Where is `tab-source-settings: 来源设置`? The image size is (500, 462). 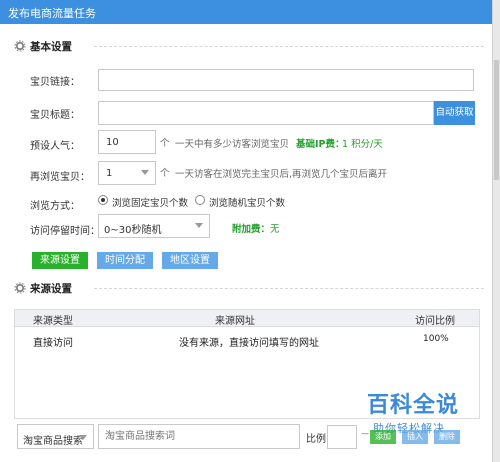
tab-source-settings: 来源设置 is located at coordinates (60, 260).